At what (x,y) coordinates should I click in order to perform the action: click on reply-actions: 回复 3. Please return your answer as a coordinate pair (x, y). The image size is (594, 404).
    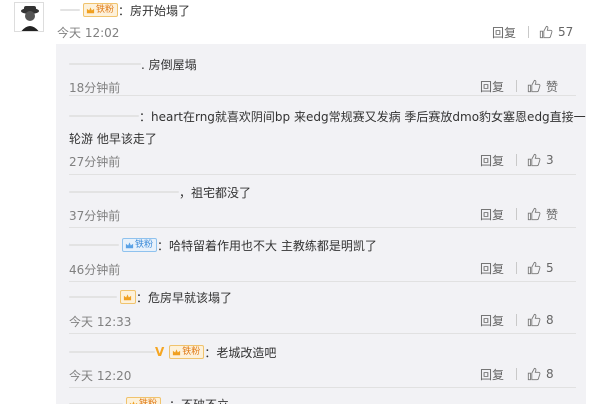
    Looking at the image, I should click on (522, 160).